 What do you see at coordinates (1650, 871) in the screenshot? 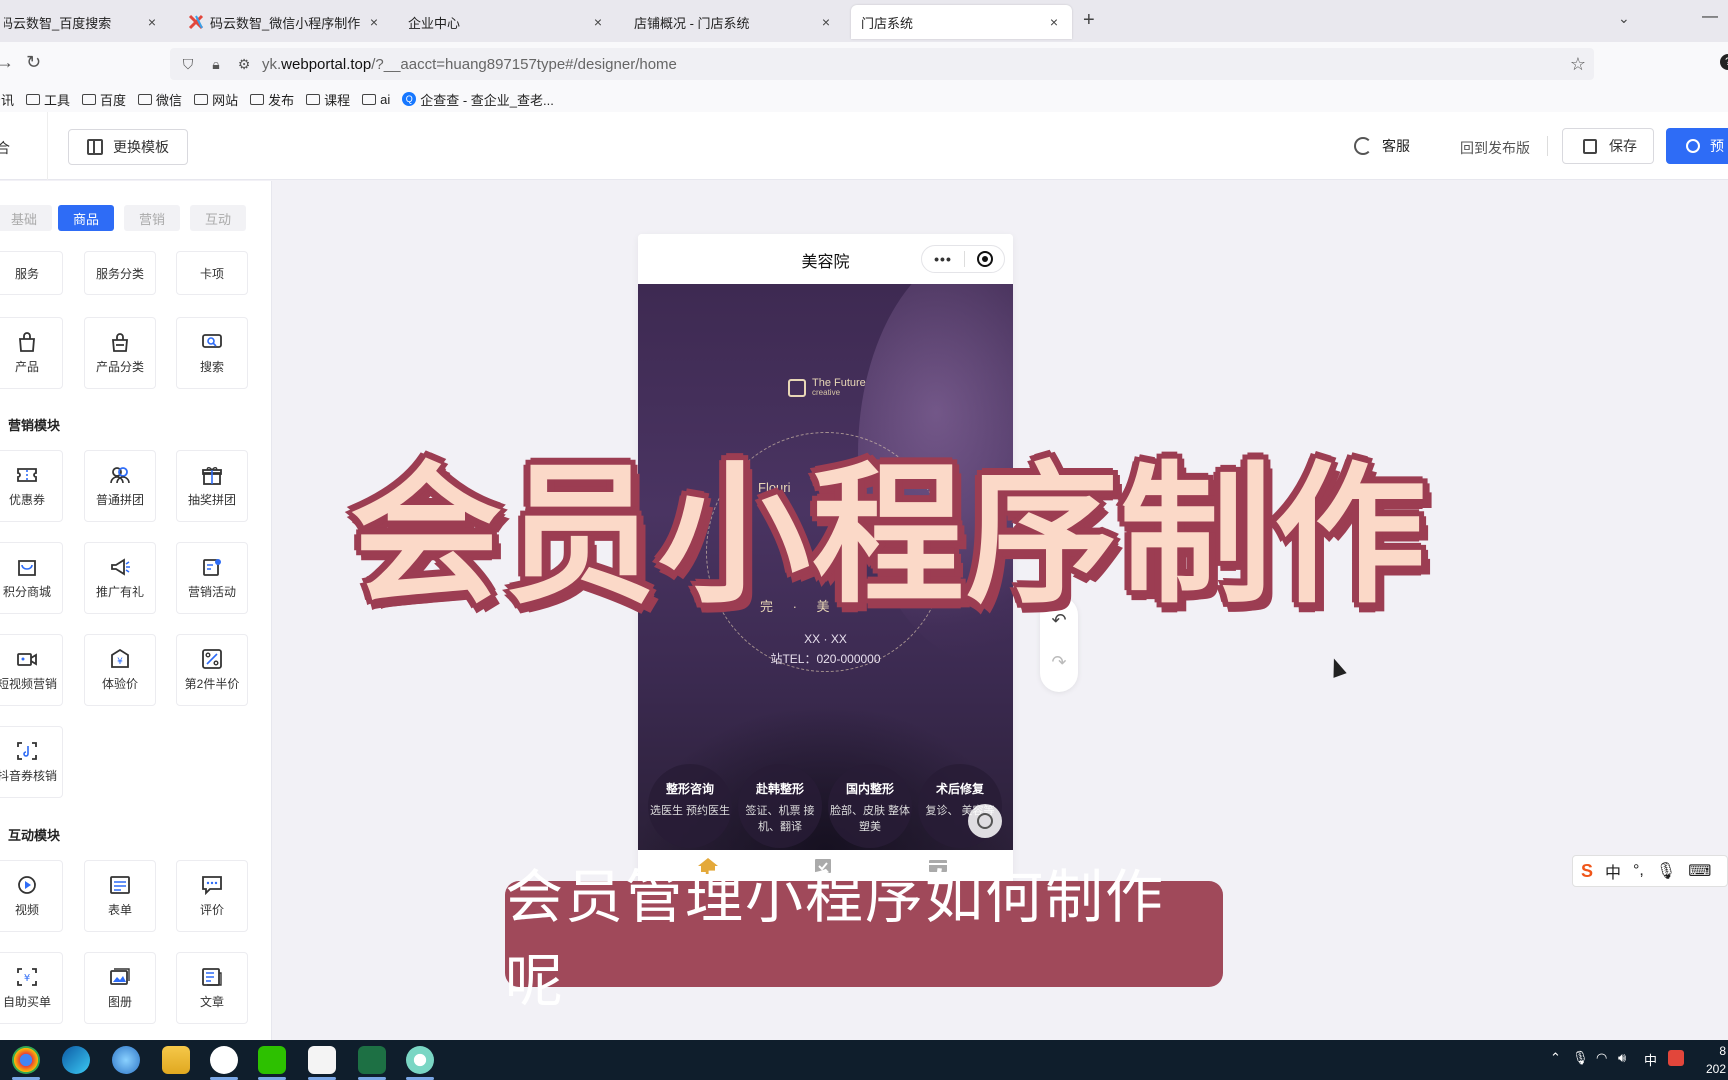
I see `ime-toolbar: S 中 °, 🎙 ⌨` at bounding box center [1650, 871].